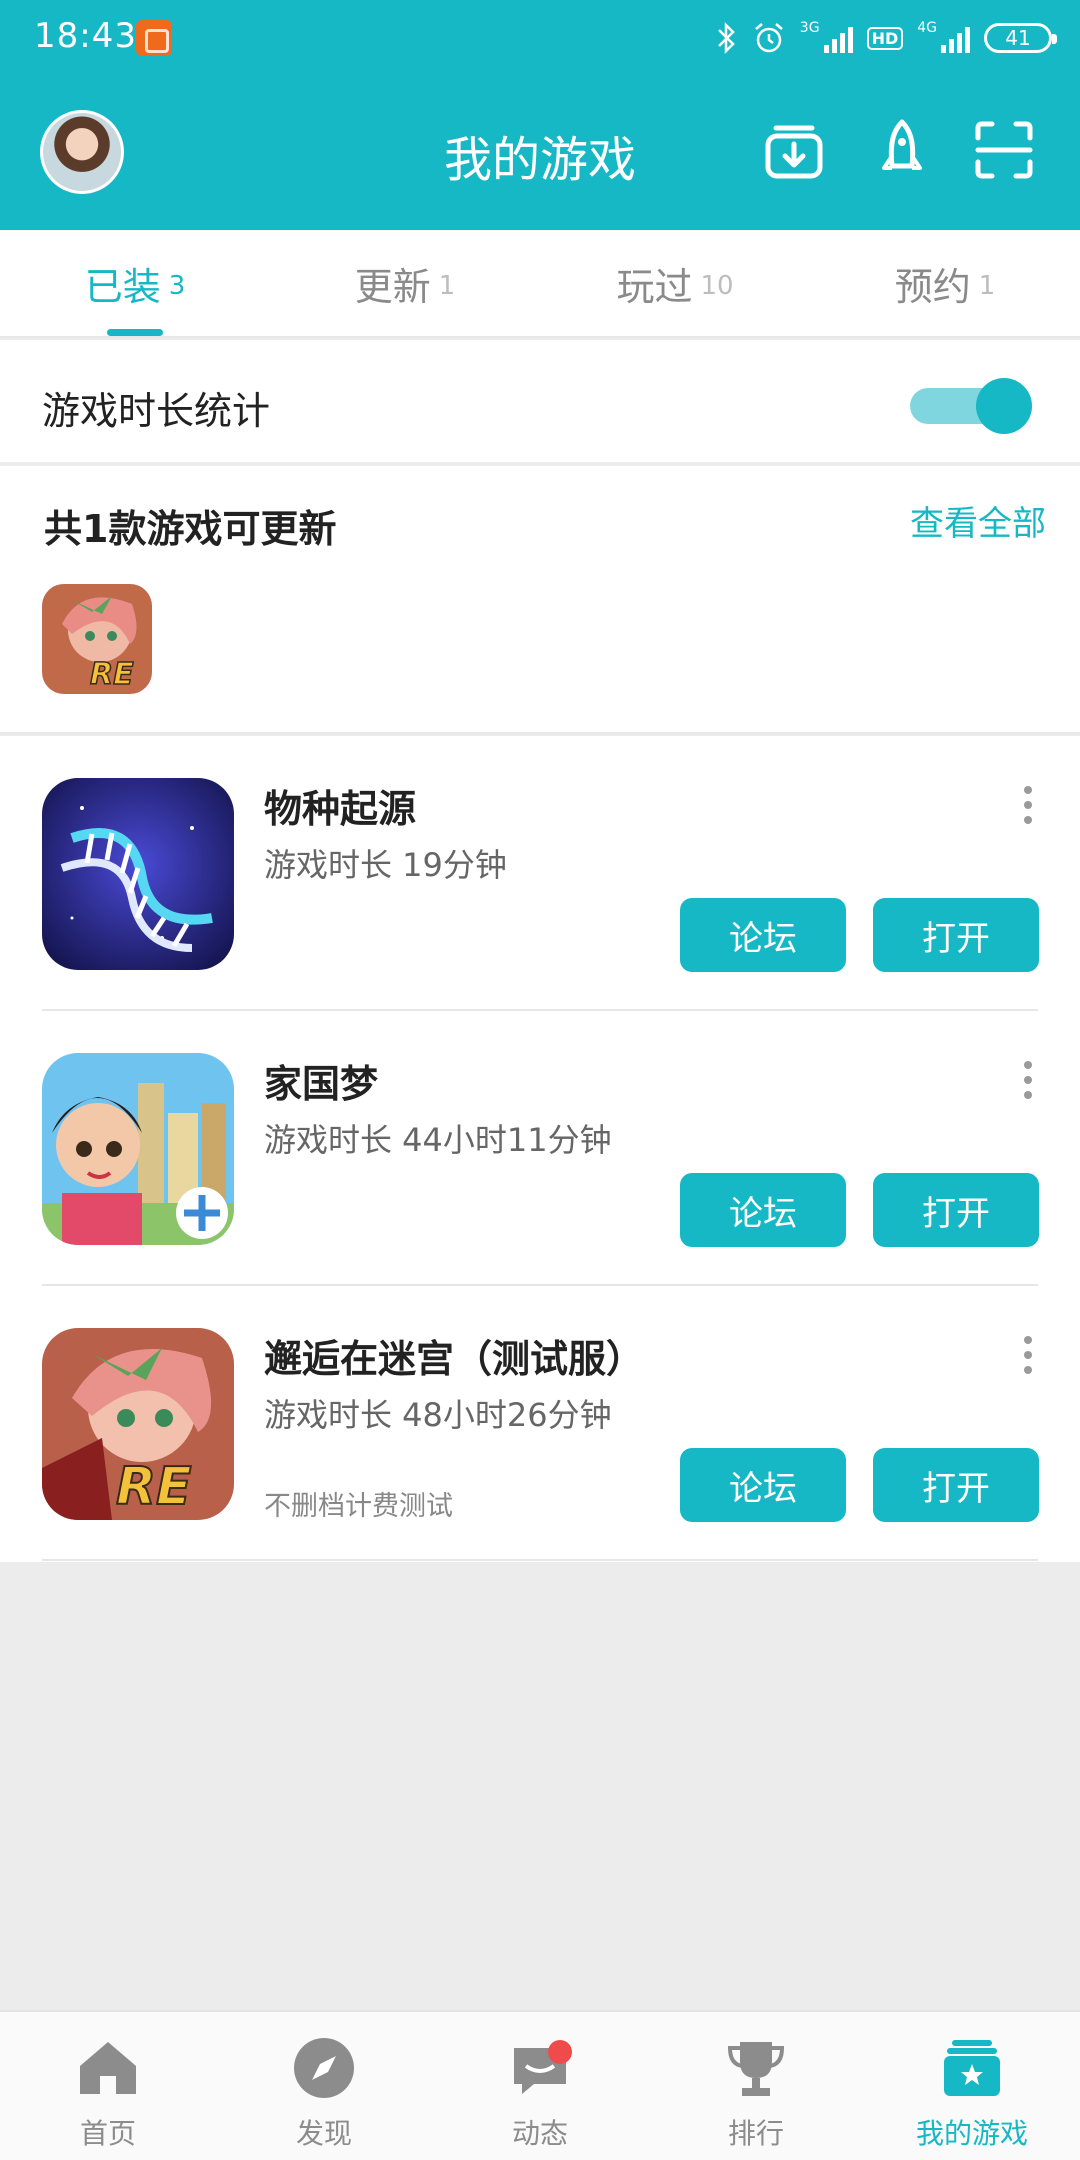 The image size is (1080, 2160). I want to click on divider, so click(540, 1560).